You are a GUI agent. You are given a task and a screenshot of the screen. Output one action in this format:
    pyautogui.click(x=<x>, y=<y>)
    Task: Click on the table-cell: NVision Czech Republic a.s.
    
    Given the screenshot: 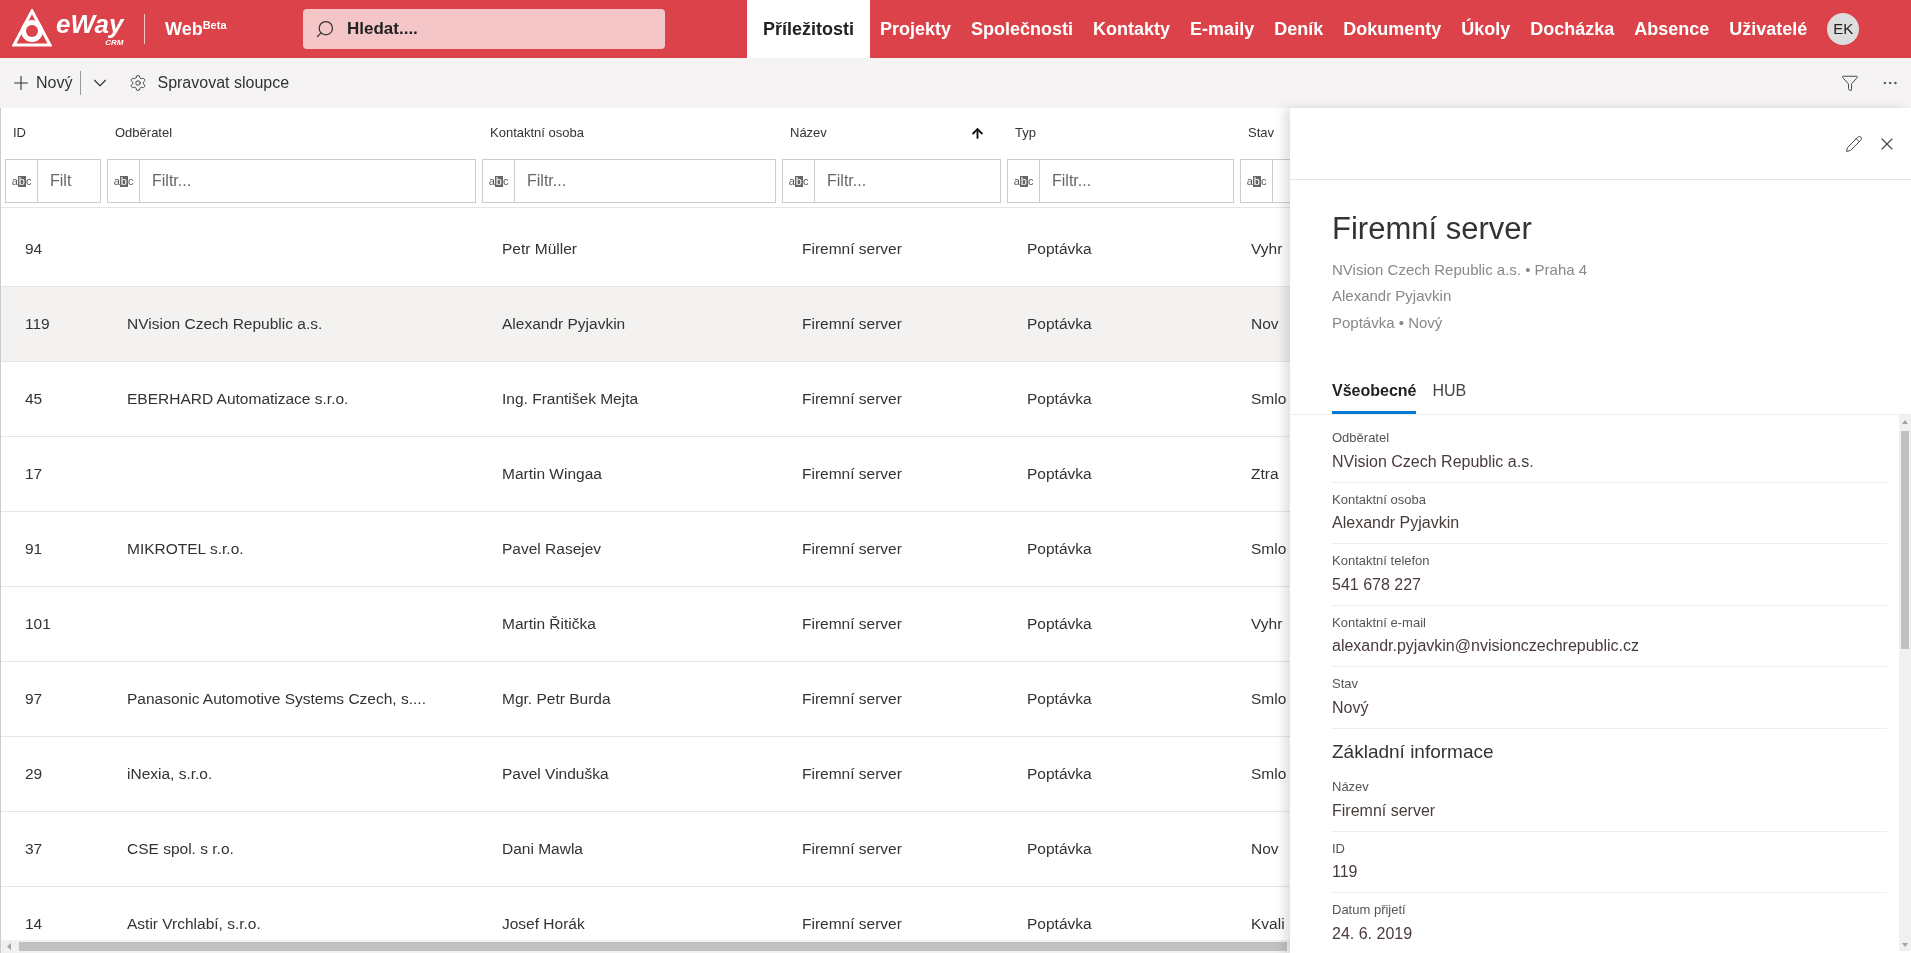 What is the action you would take?
    pyautogui.click(x=225, y=323)
    